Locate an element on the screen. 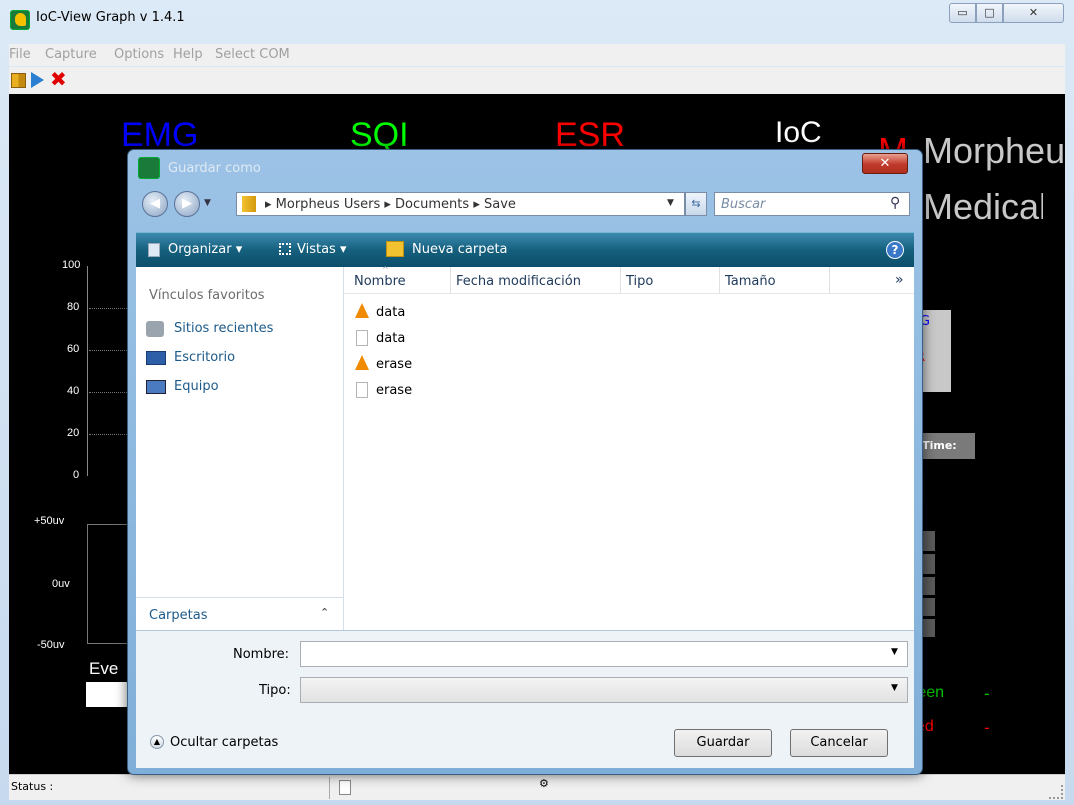 This screenshot has width=1074, height=805. menu-file: File is located at coordinates (20, 54).